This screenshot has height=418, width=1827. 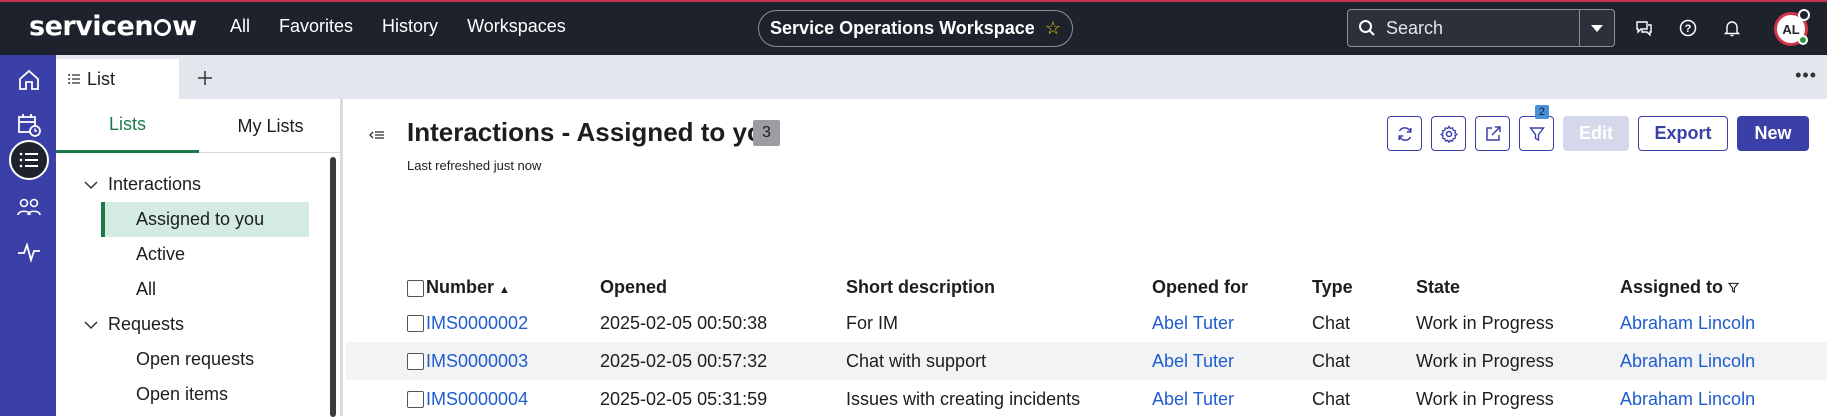 I want to click on record-count-badge: 3, so click(x=766, y=133).